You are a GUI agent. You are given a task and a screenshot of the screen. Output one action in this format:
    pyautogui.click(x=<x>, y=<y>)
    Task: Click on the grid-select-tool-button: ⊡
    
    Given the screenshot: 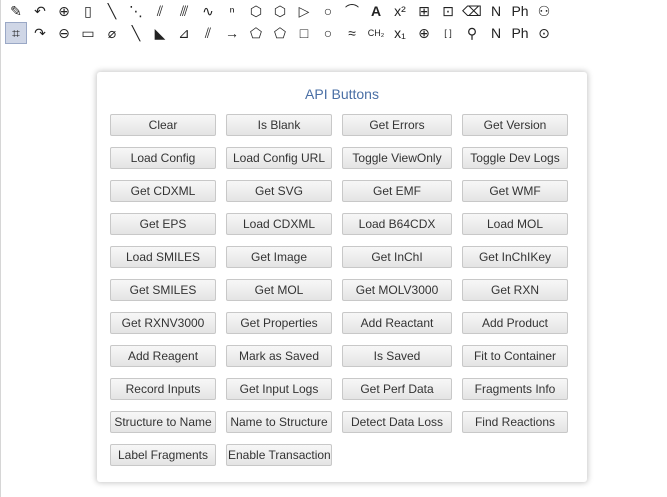 What is the action you would take?
    pyautogui.click(x=448, y=11)
    